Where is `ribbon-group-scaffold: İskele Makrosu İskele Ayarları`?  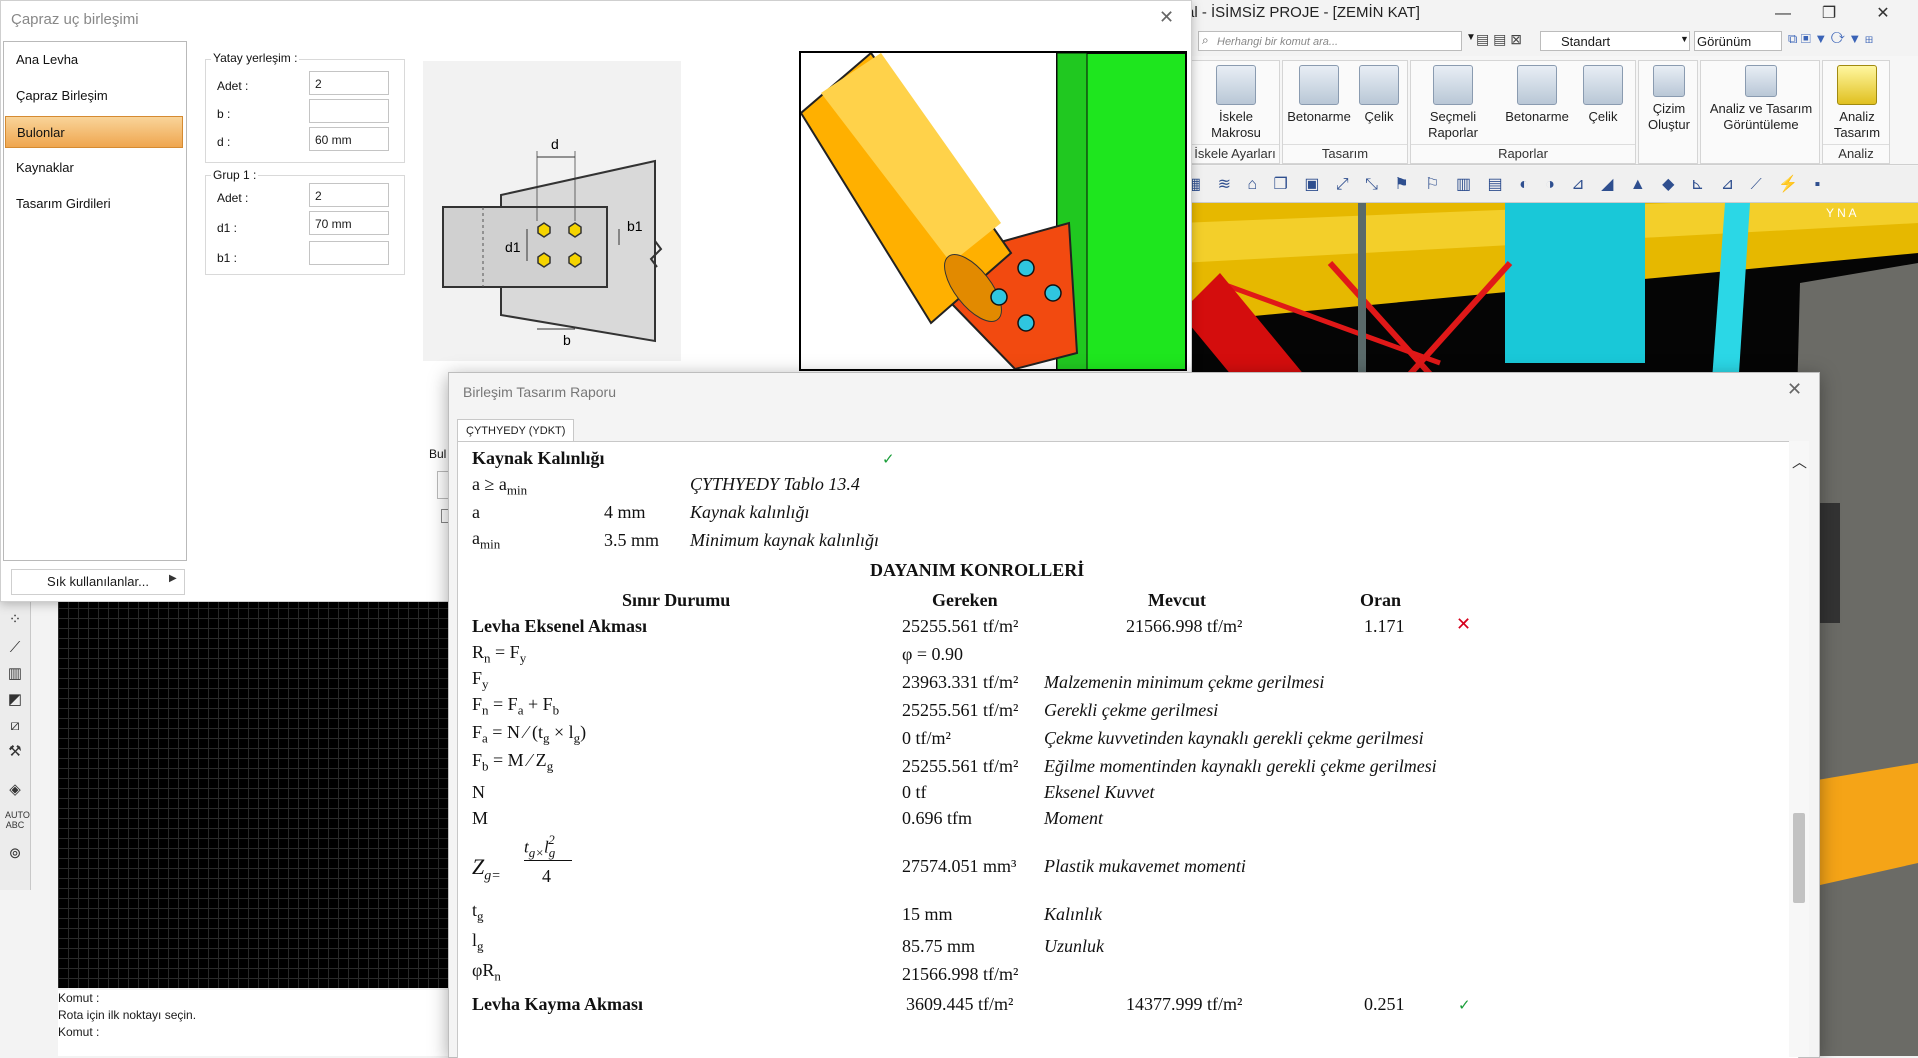
ribbon-group-scaffold: İskele Makrosu İskele Ayarları is located at coordinates (1235, 112).